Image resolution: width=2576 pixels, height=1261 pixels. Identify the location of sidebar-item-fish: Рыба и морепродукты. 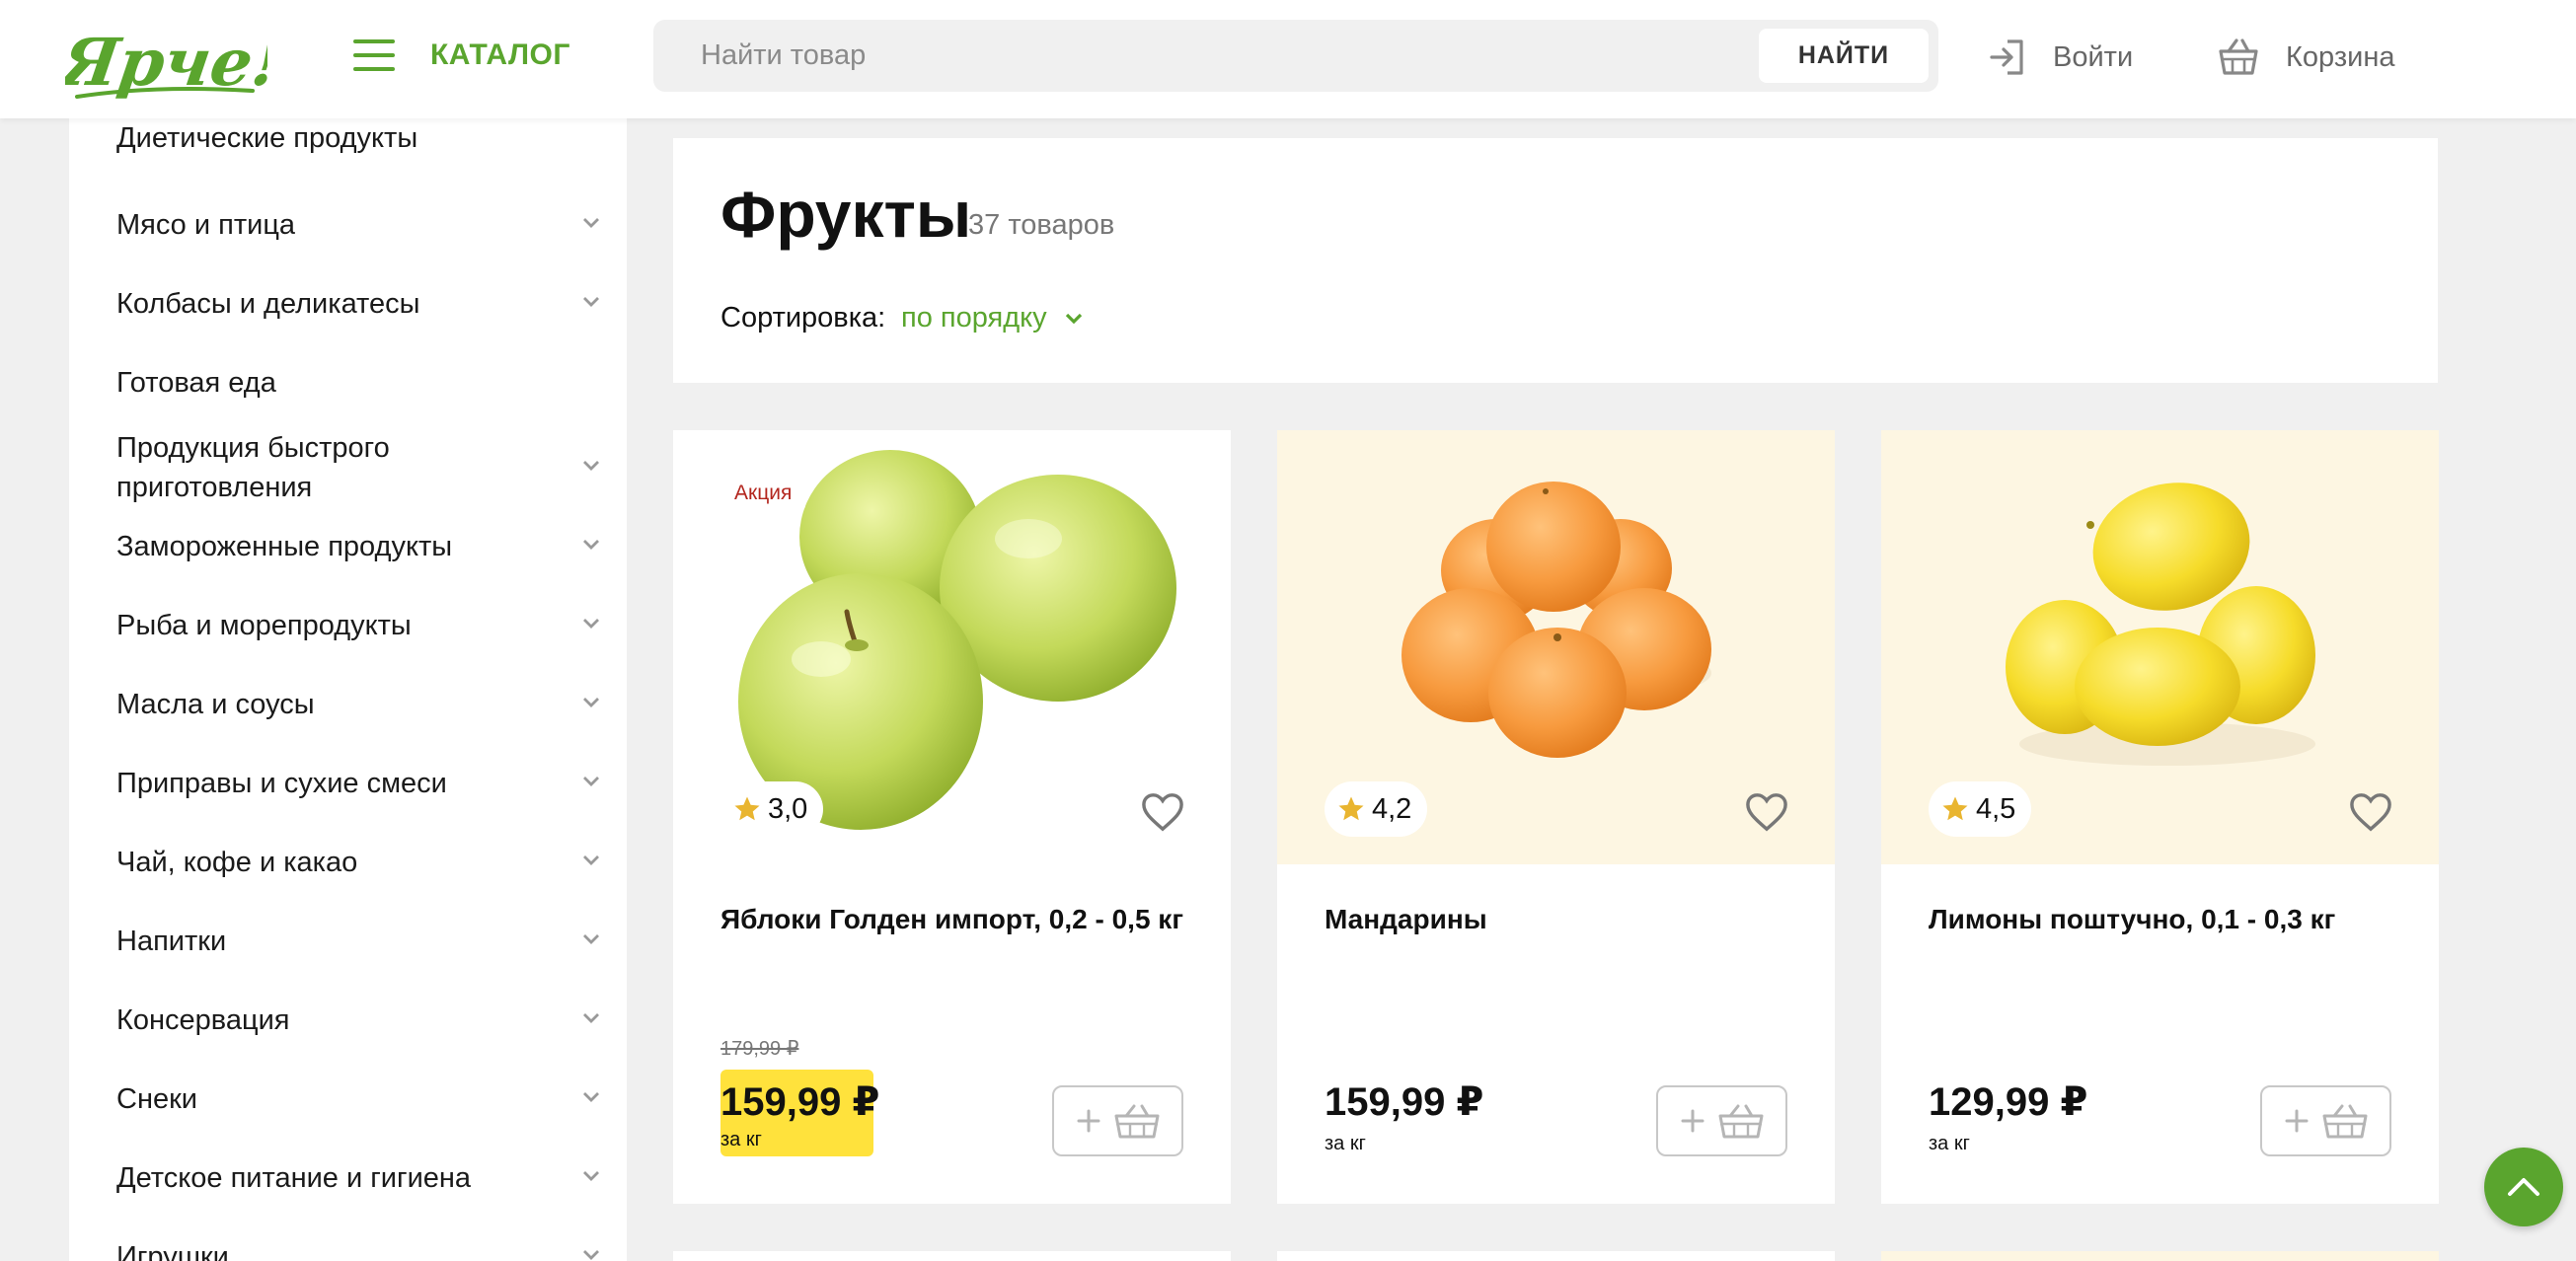
(358, 625).